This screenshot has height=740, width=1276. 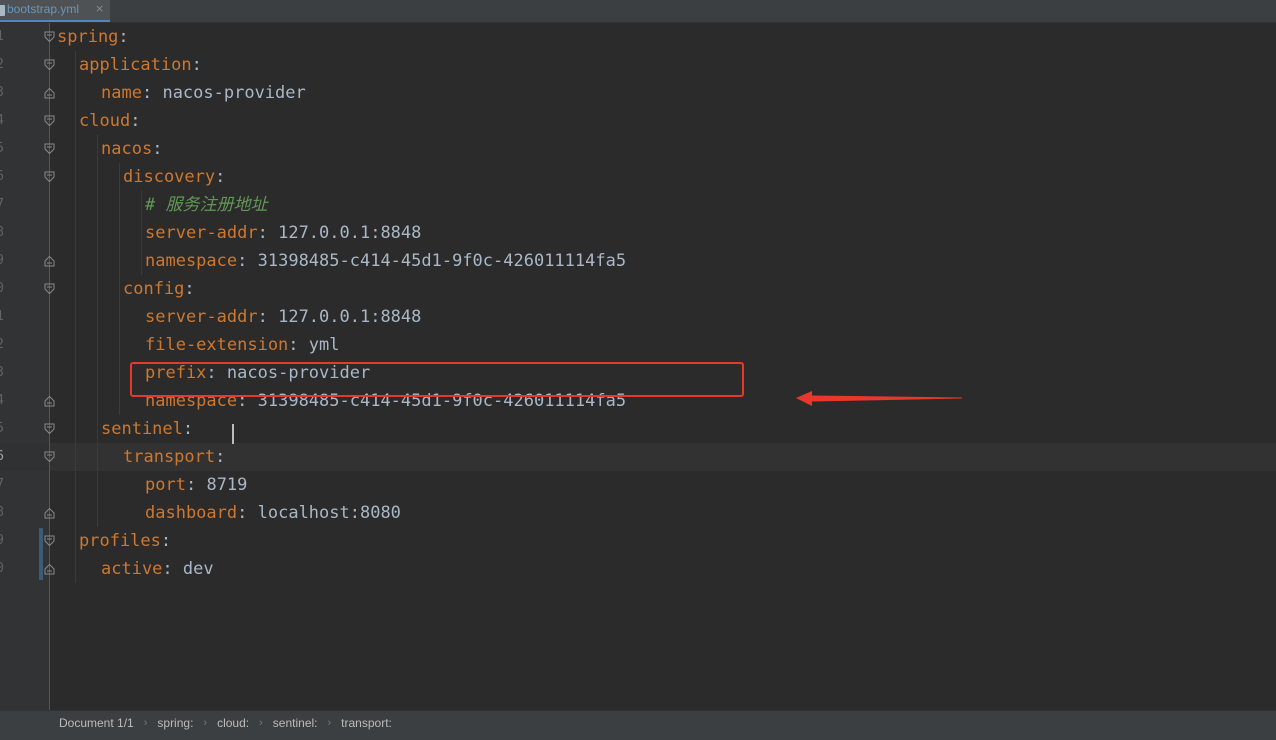 I want to click on breadcrumb-item: cloud:, so click(x=233, y=723).